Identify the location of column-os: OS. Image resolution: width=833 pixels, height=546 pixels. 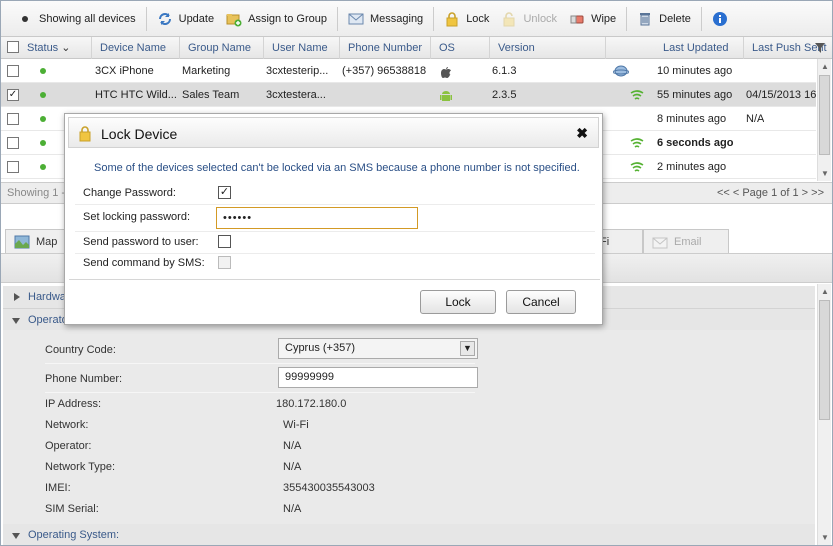
(457, 48).